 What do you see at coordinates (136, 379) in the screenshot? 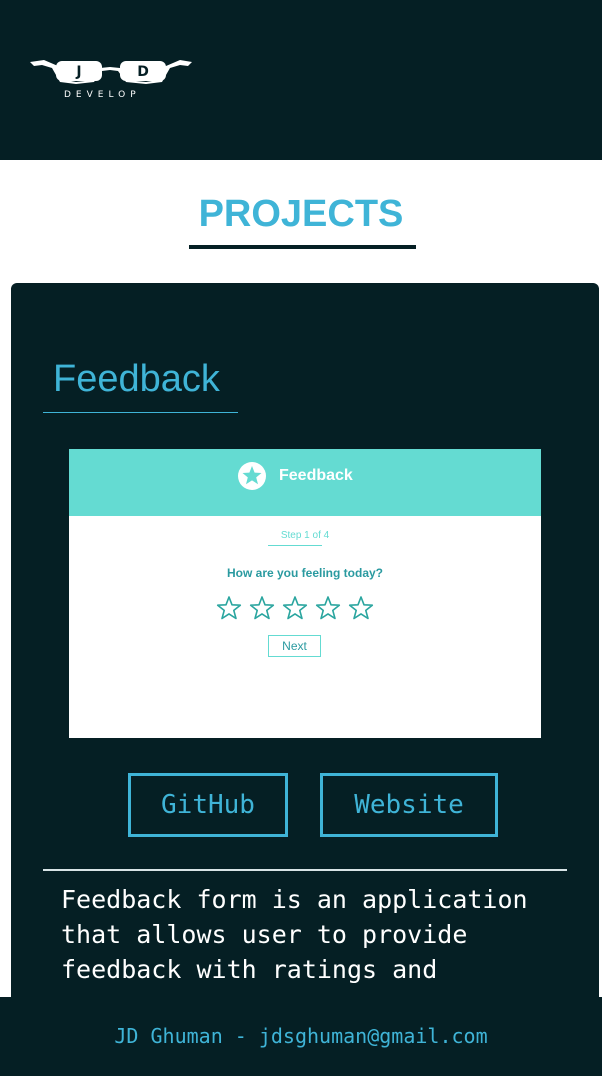
I see `project-title: Feedback` at bounding box center [136, 379].